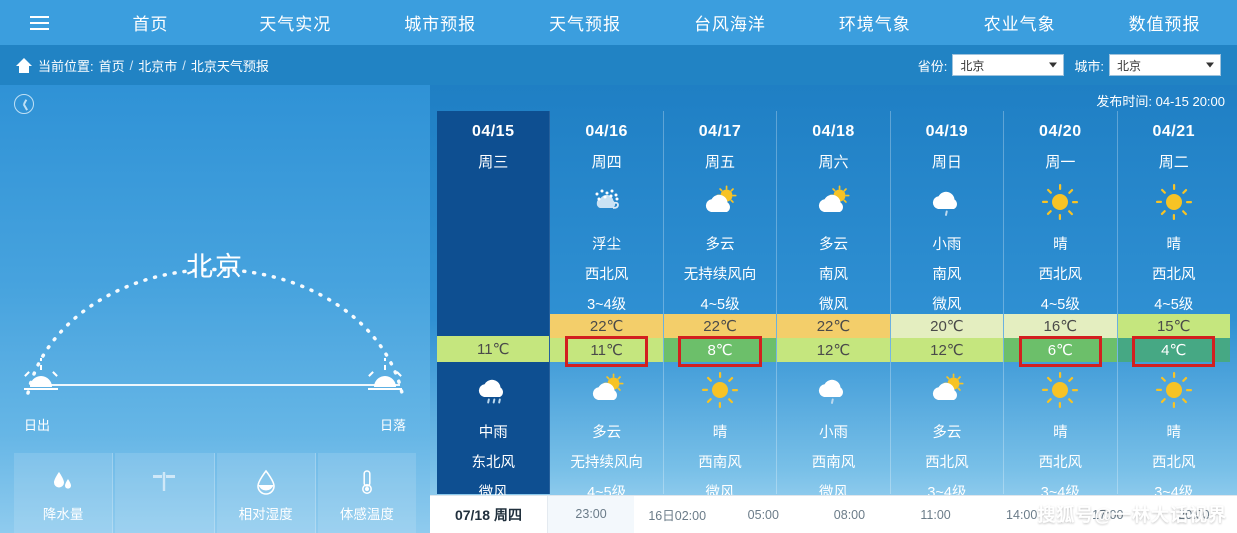 Image resolution: width=1237 pixels, height=533 pixels. What do you see at coordinates (1089, 66) in the screenshot?
I see `city-label: 城市:` at bounding box center [1089, 66].